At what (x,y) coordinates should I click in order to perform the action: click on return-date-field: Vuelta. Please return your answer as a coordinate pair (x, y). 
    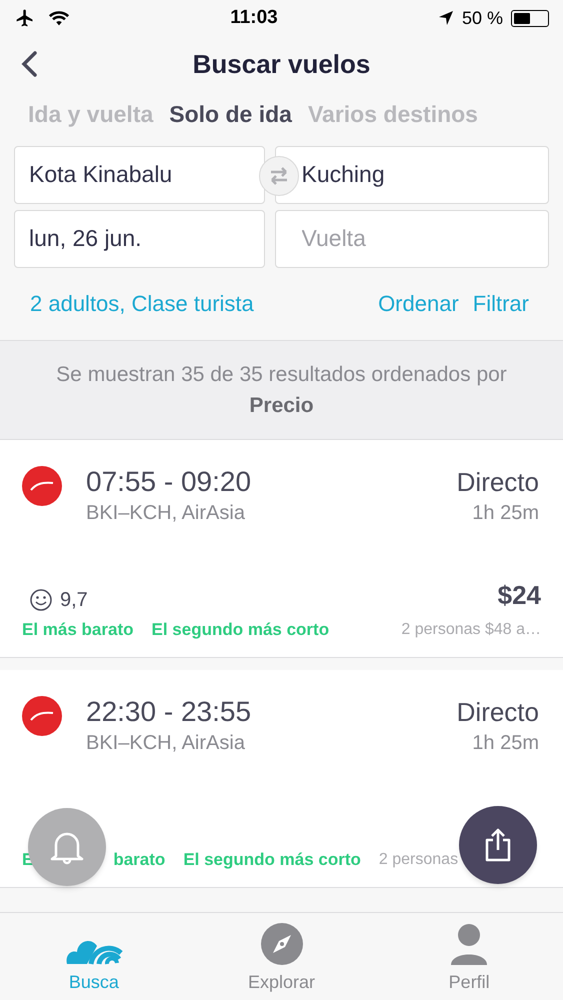
    Looking at the image, I should click on (411, 239).